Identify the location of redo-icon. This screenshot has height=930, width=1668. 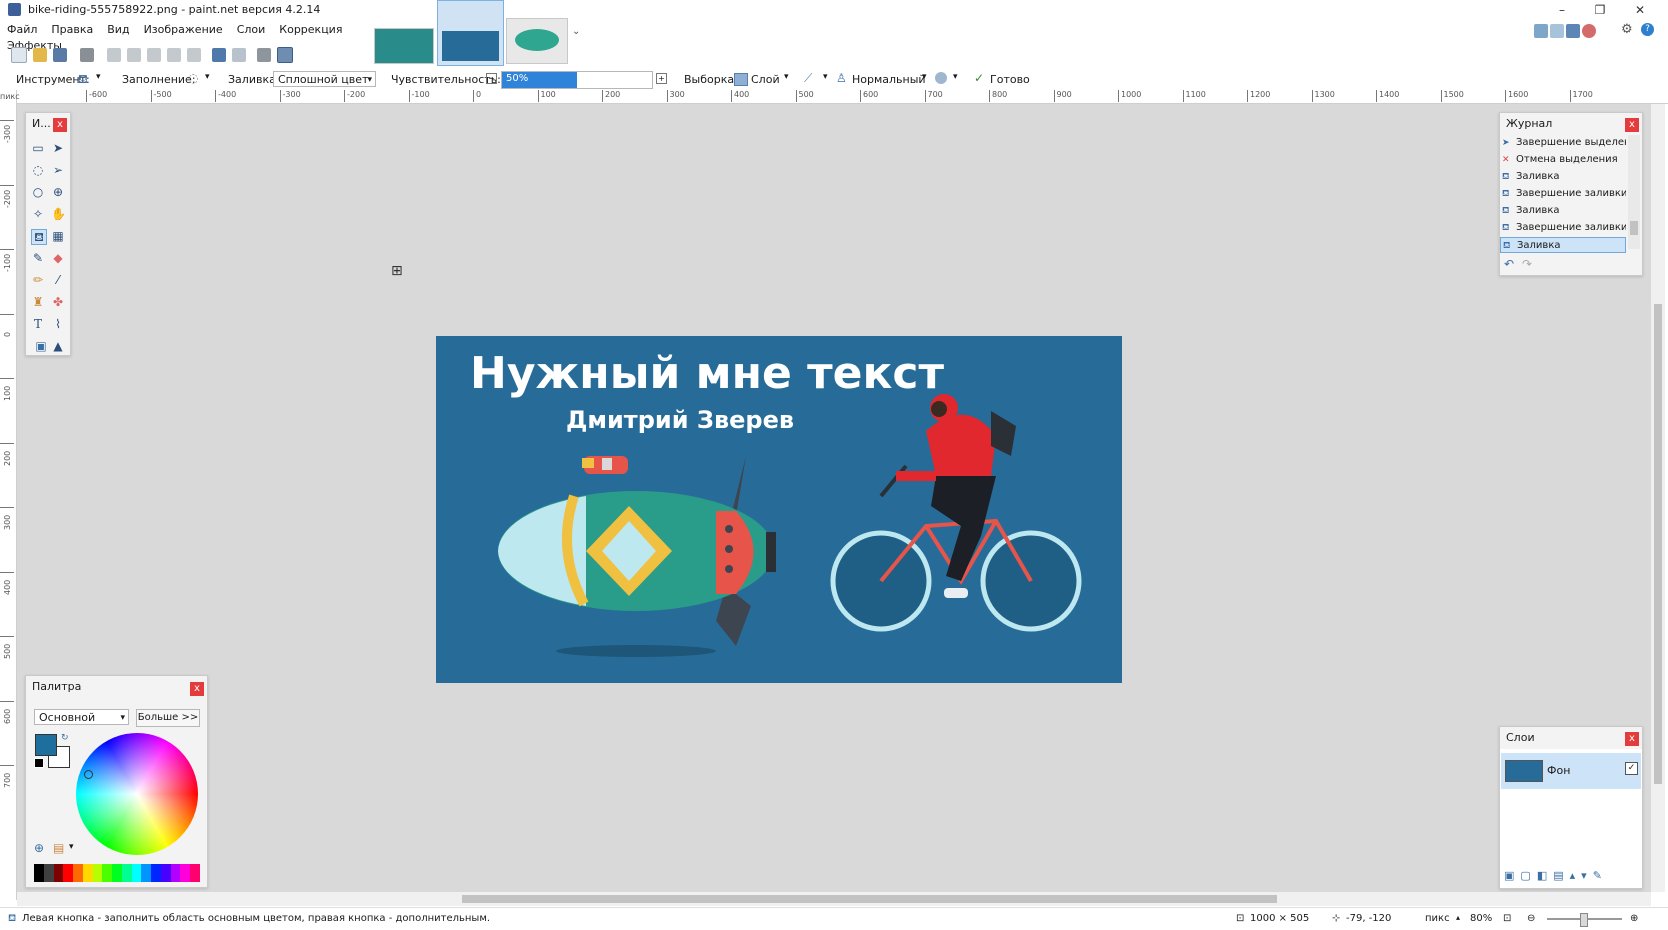
(239, 55).